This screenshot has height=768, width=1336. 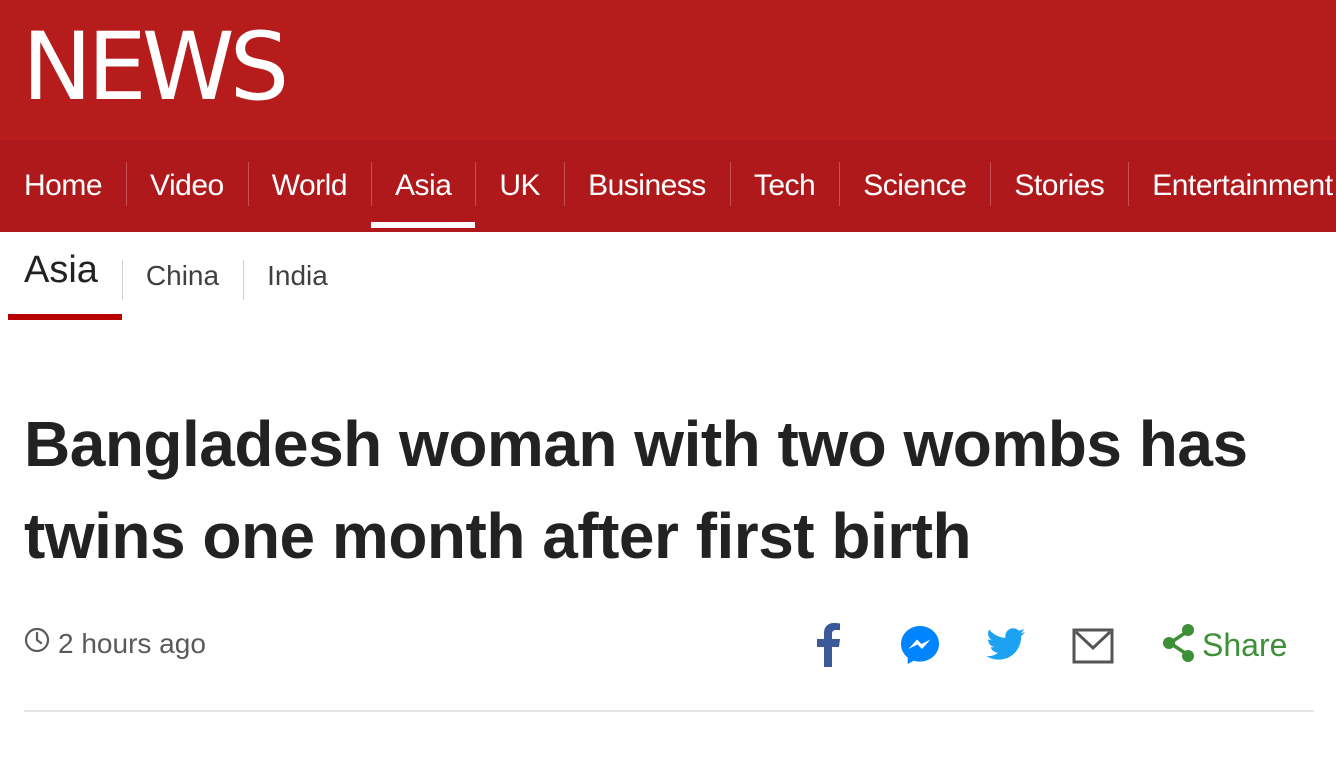 What do you see at coordinates (1245, 645) in the screenshot?
I see `share-label: Share` at bounding box center [1245, 645].